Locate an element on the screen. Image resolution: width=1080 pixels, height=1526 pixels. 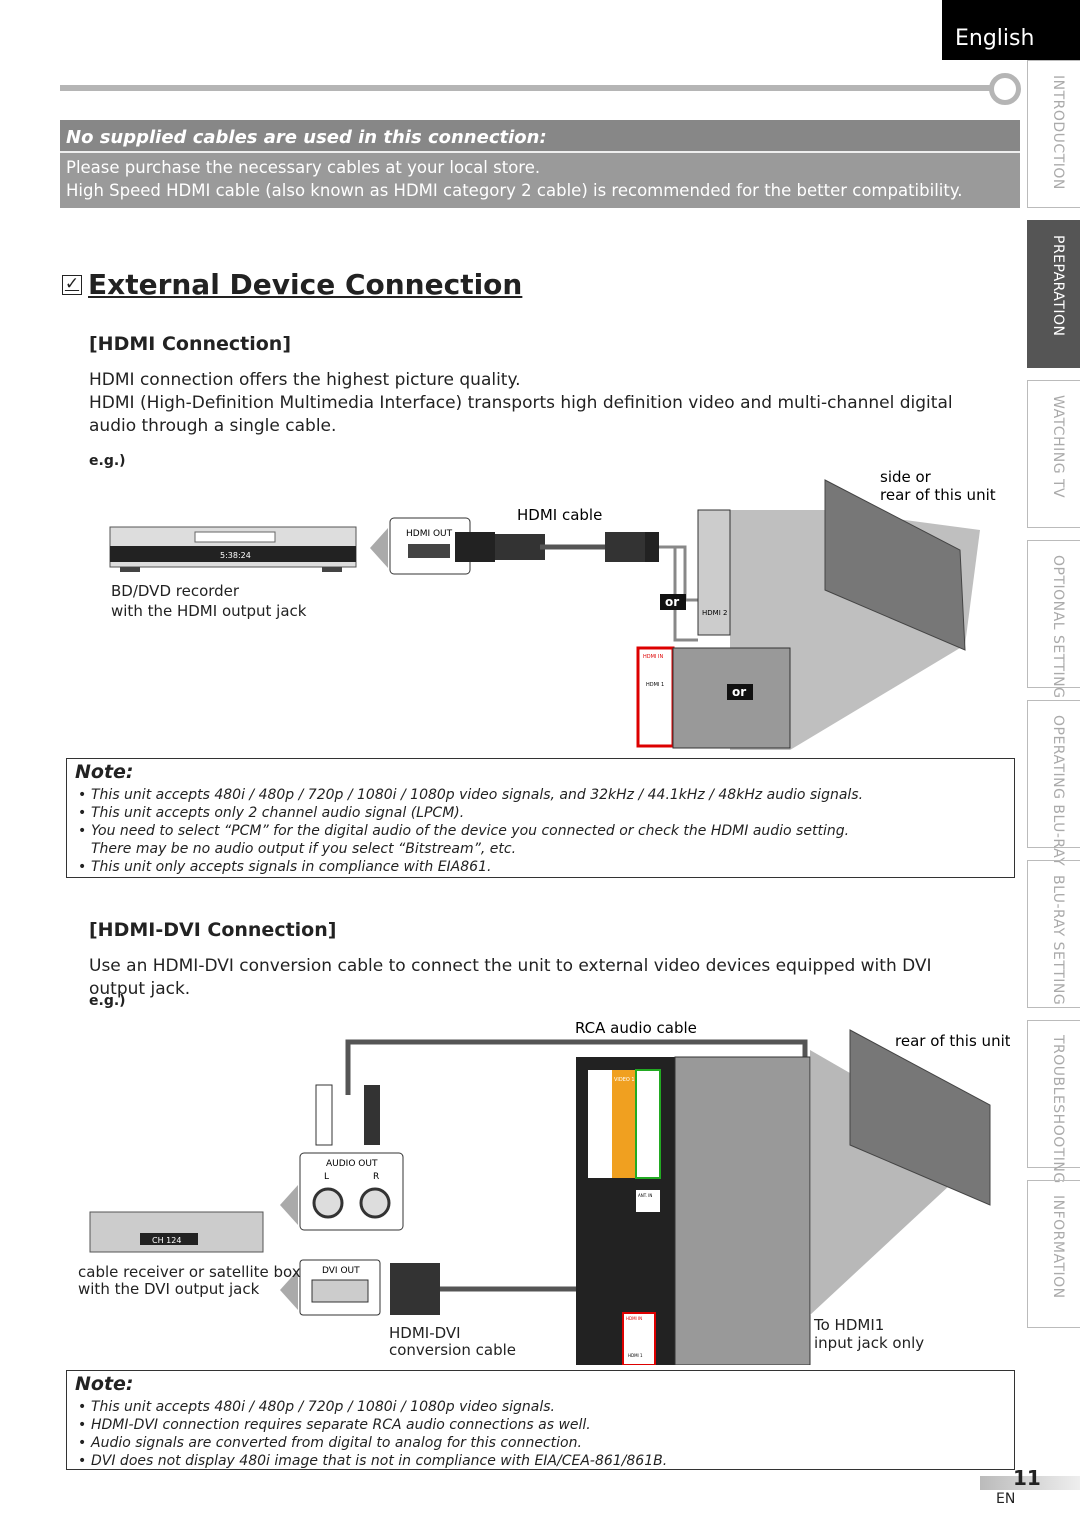
pointer-arrow is located at coordinates (379, 548).